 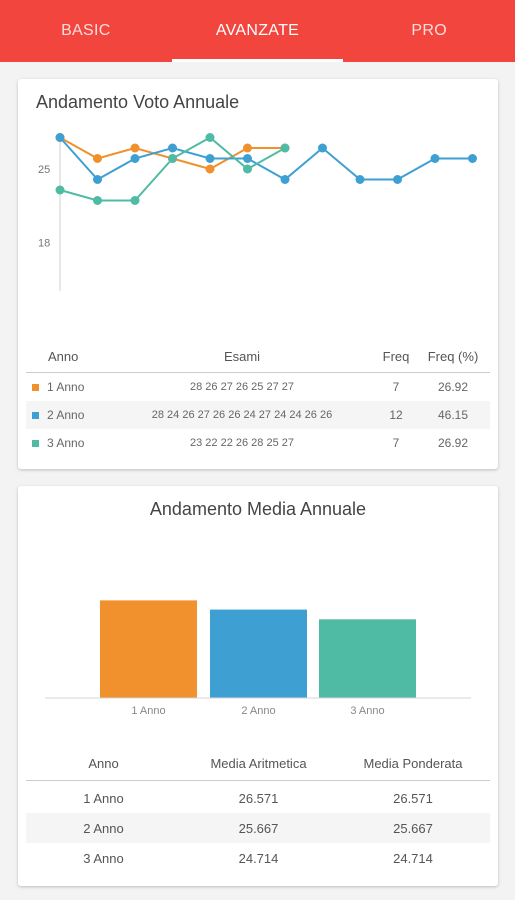 I want to click on series-line, so click(x=172, y=153).